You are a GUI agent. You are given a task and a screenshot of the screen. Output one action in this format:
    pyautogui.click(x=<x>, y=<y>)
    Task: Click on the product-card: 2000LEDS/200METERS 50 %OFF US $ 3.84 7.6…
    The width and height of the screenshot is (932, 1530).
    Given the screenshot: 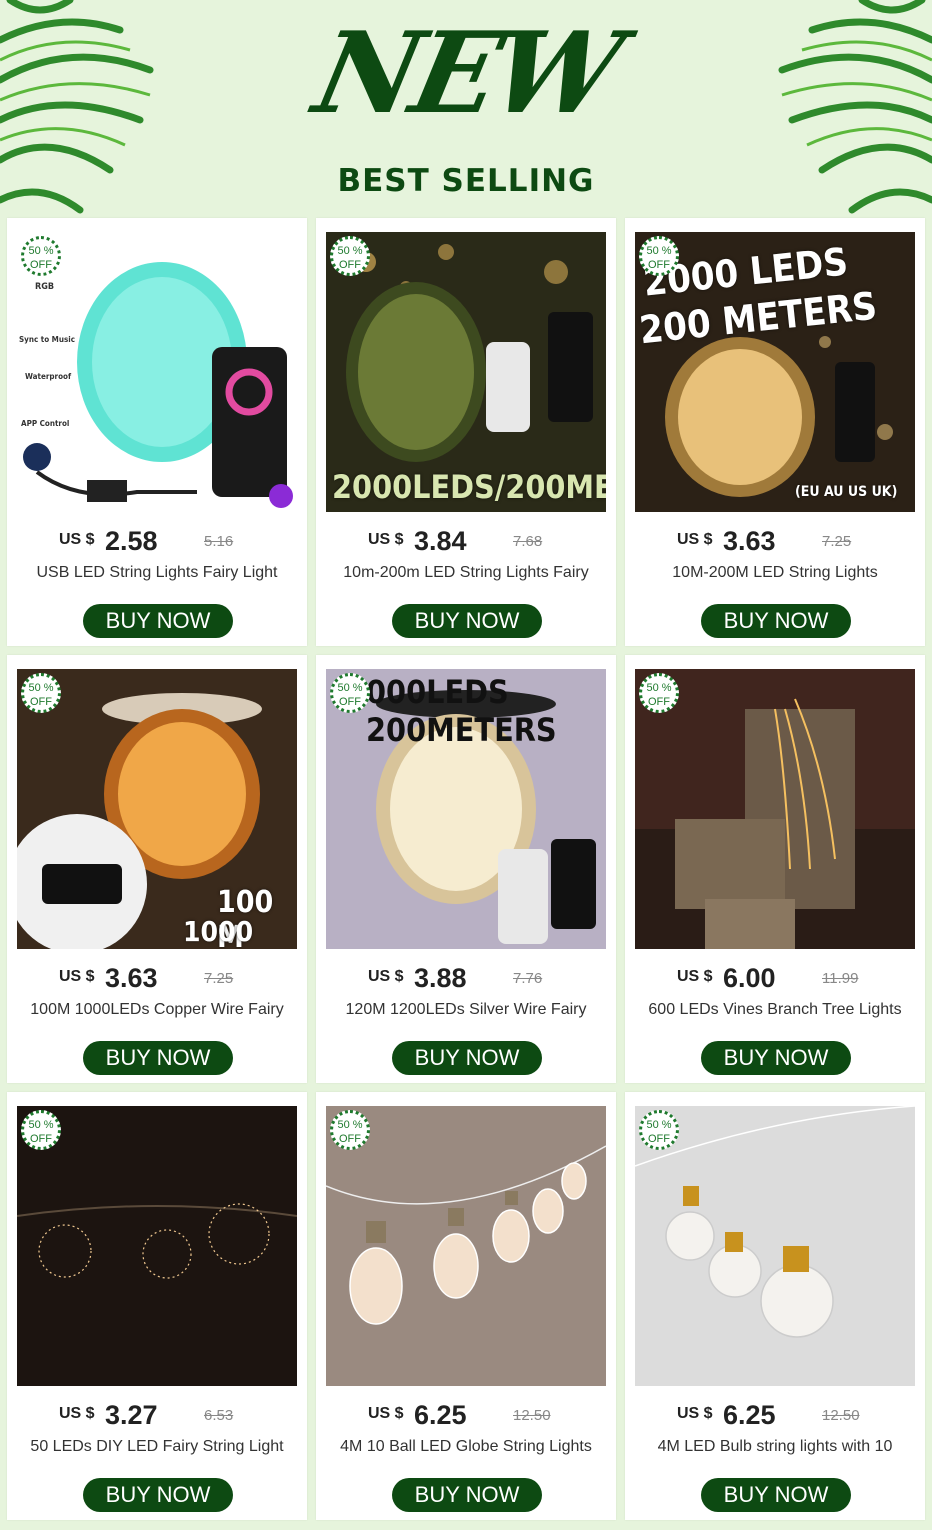 What is the action you would take?
    pyautogui.click(x=466, y=432)
    